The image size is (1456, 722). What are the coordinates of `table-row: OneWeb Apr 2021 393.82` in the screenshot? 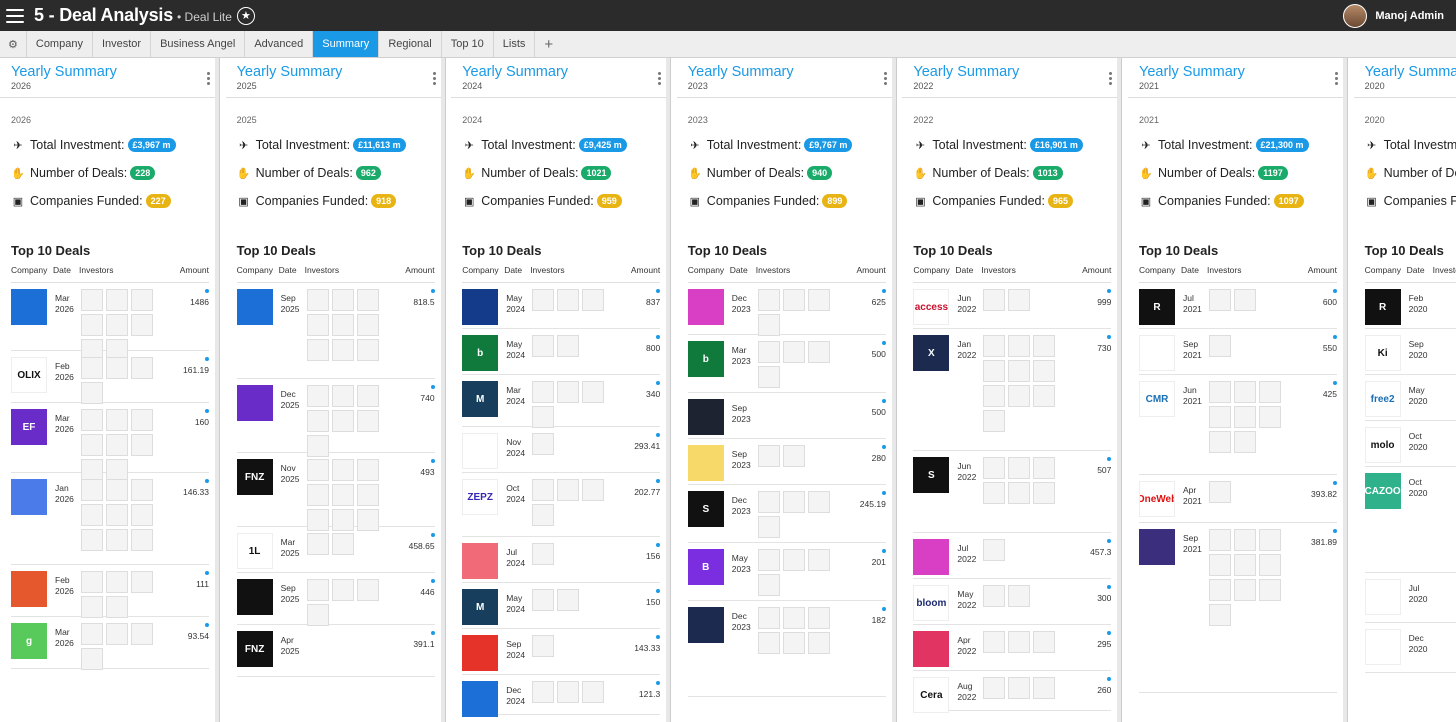 It's located at (1238, 499).